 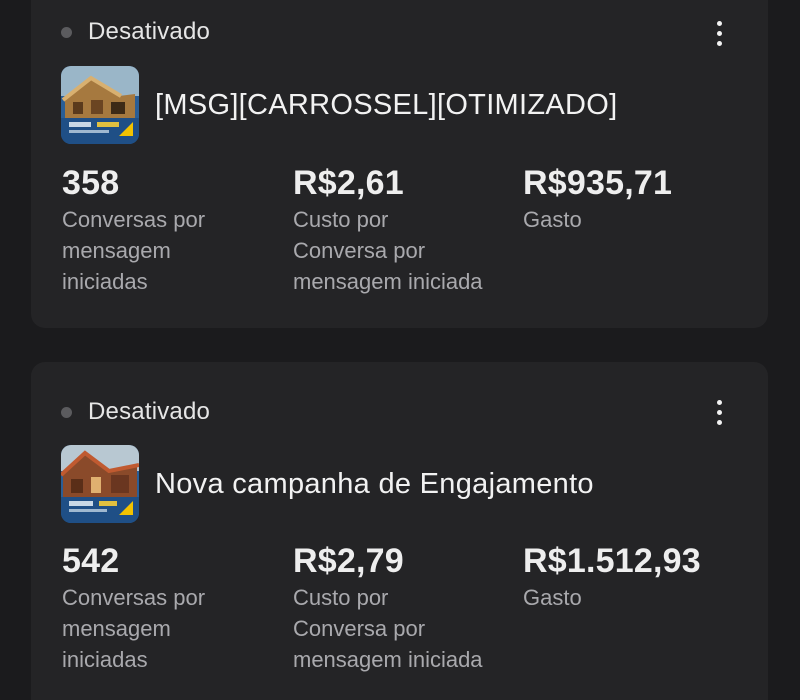 I want to click on metric-value: R$2,79, so click(x=348, y=561).